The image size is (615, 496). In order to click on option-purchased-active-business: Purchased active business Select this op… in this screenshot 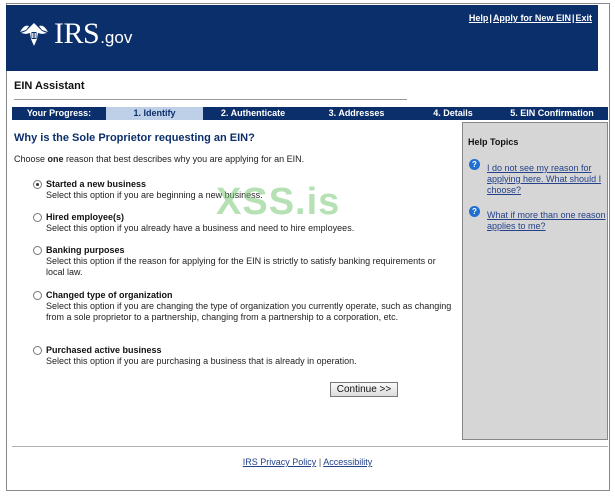, I will do `click(244, 356)`.